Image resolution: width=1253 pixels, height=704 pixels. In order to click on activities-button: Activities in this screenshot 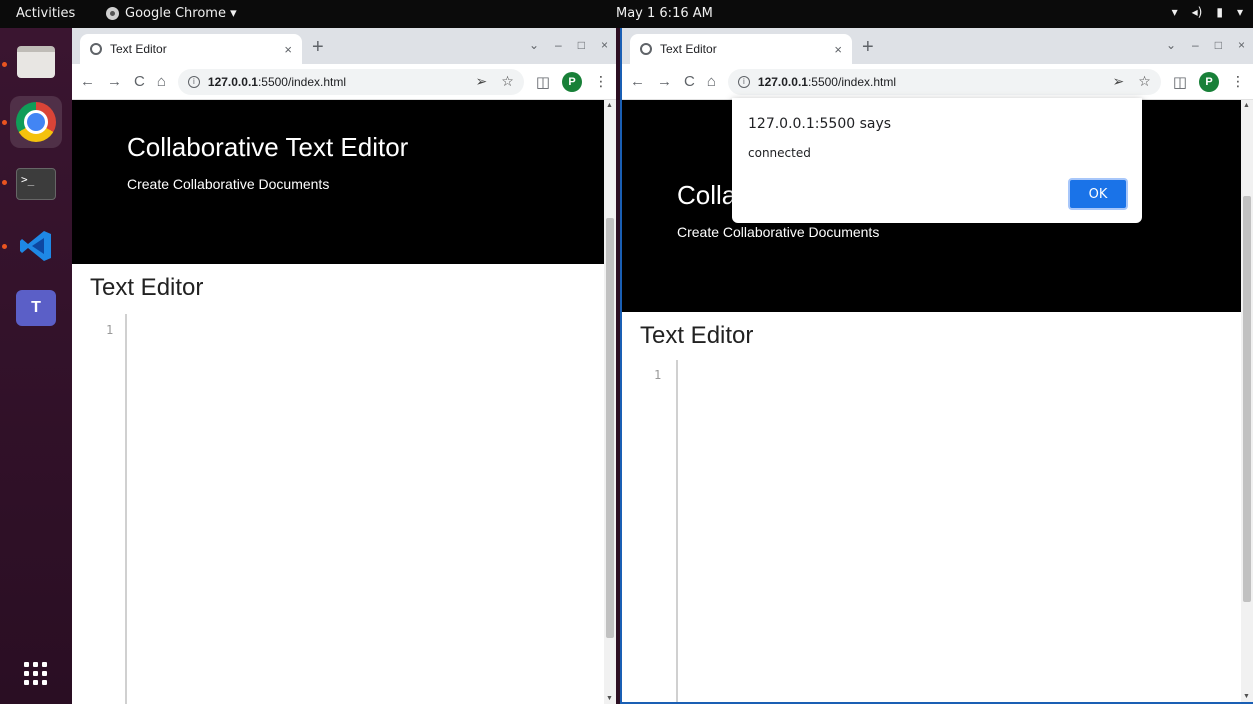, I will do `click(45, 13)`.